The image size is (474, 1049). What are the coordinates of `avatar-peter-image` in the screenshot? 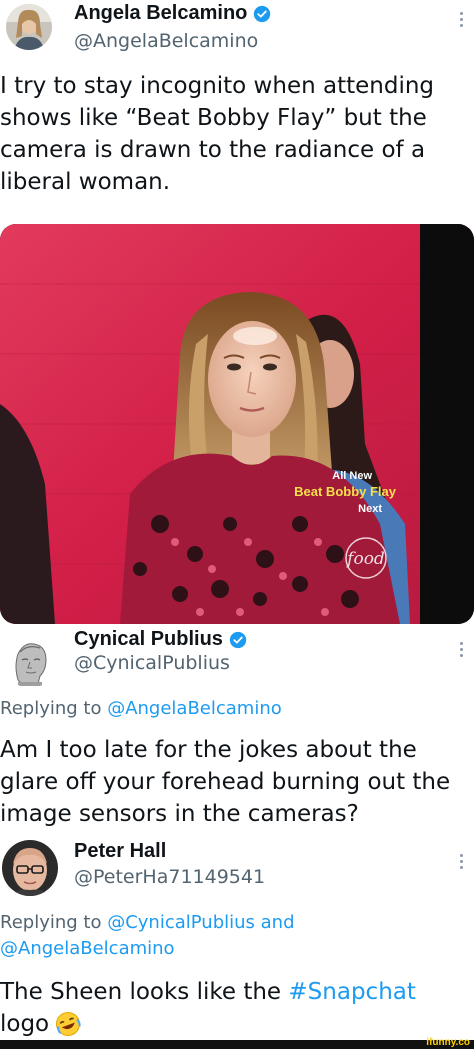 It's located at (30, 868).